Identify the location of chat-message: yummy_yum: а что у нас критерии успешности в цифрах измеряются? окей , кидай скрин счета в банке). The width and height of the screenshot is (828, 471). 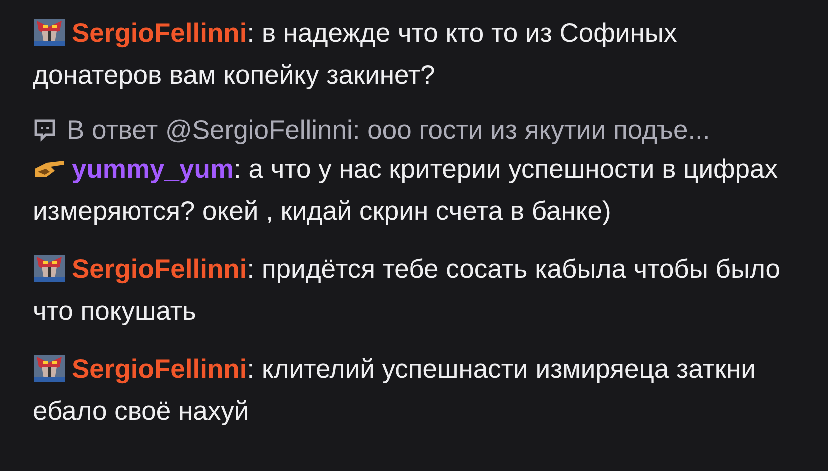
(406, 190).